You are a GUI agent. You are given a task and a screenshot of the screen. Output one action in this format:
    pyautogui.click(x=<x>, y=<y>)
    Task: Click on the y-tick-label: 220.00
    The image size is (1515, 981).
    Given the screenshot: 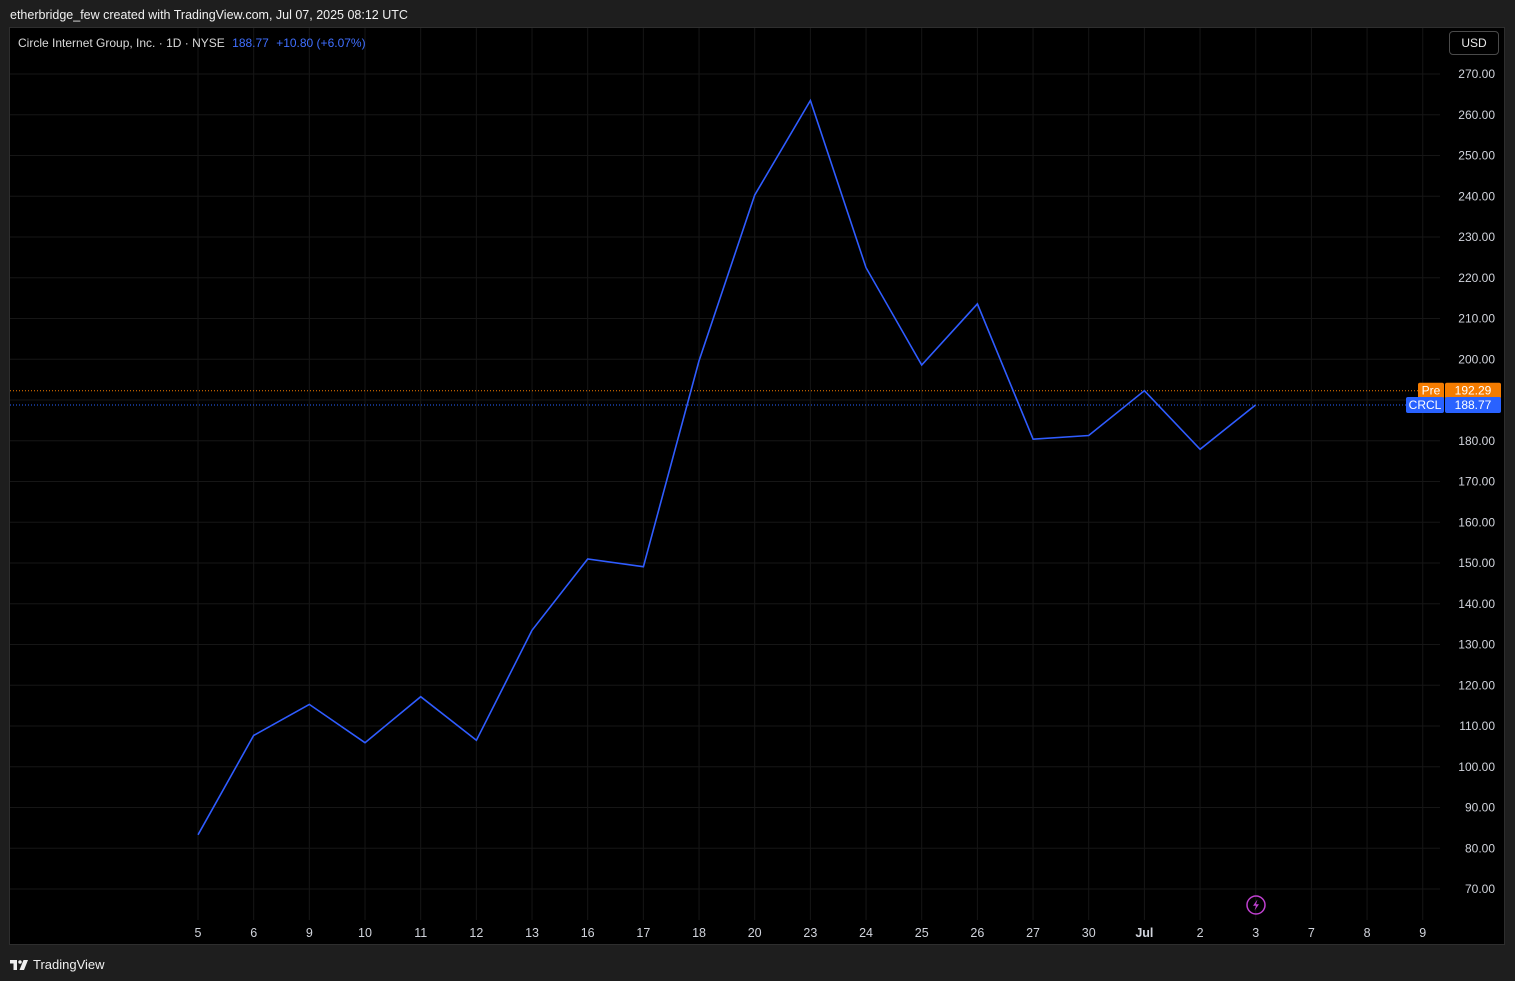 What is the action you would take?
    pyautogui.click(x=1476, y=278)
    